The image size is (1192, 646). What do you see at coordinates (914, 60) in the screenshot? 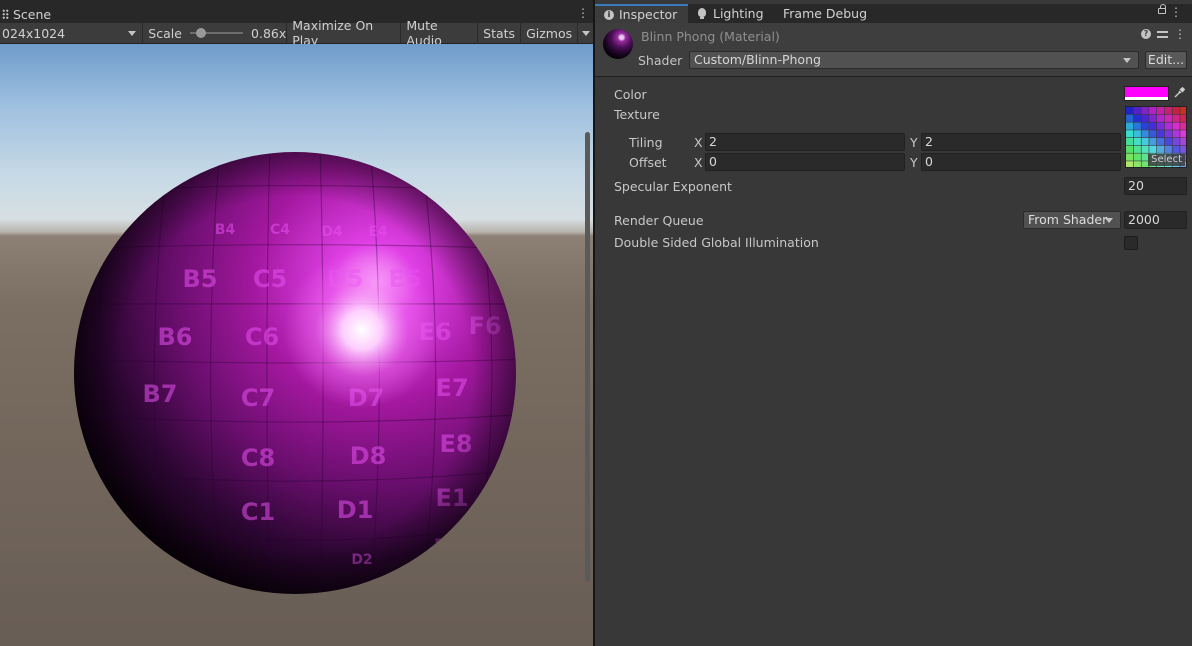
I see `shader-dropdown: Custom/Blinn-Phong` at bounding box center [914, 60].